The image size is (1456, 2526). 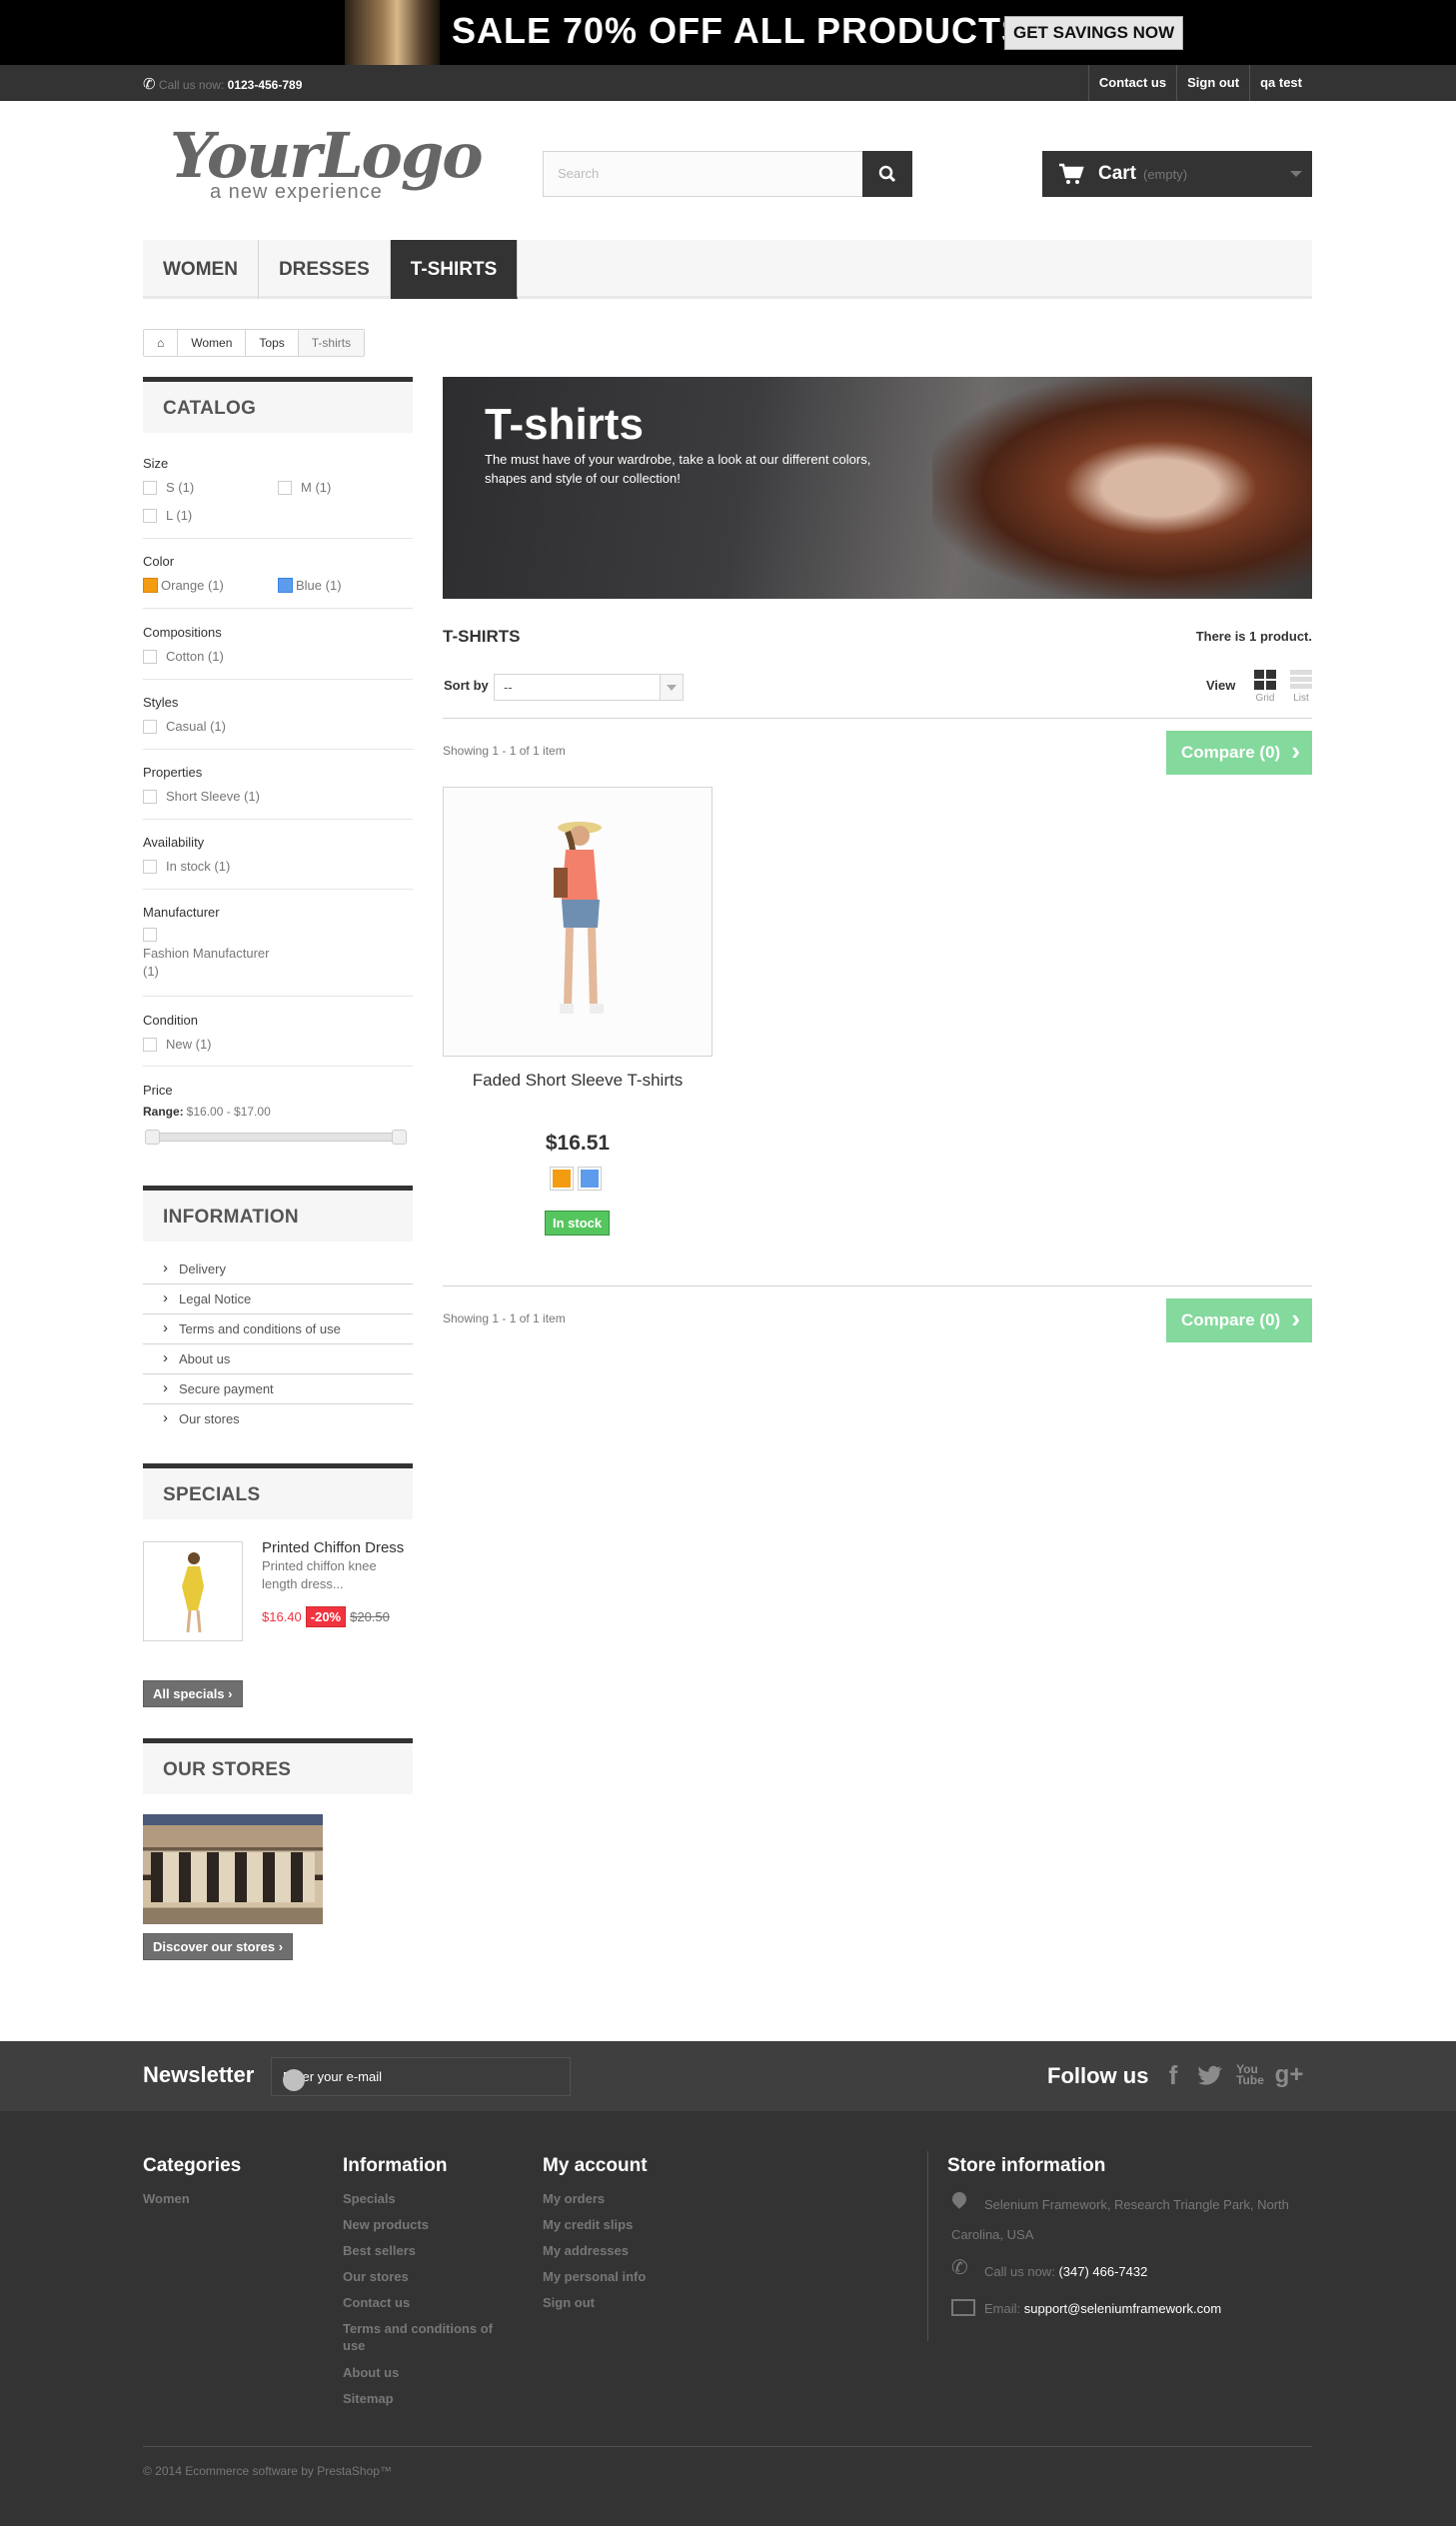 What do you see at coordinates (727, 174) in the screenshot?
I see `search-input: Search` at bounding box center [727, 174].